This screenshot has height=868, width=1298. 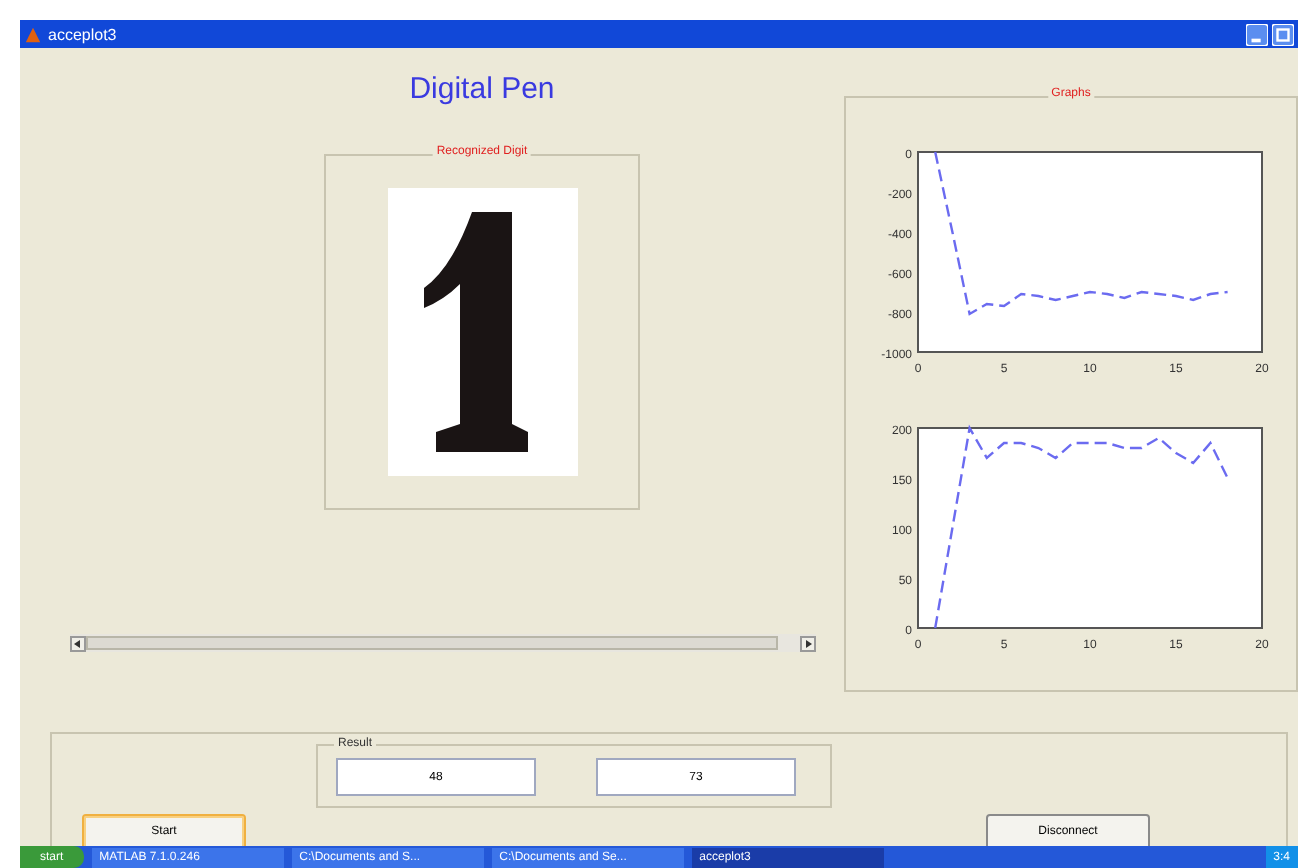 I want to click on app-heading: Digital Pen, so click(x=482, y=89).